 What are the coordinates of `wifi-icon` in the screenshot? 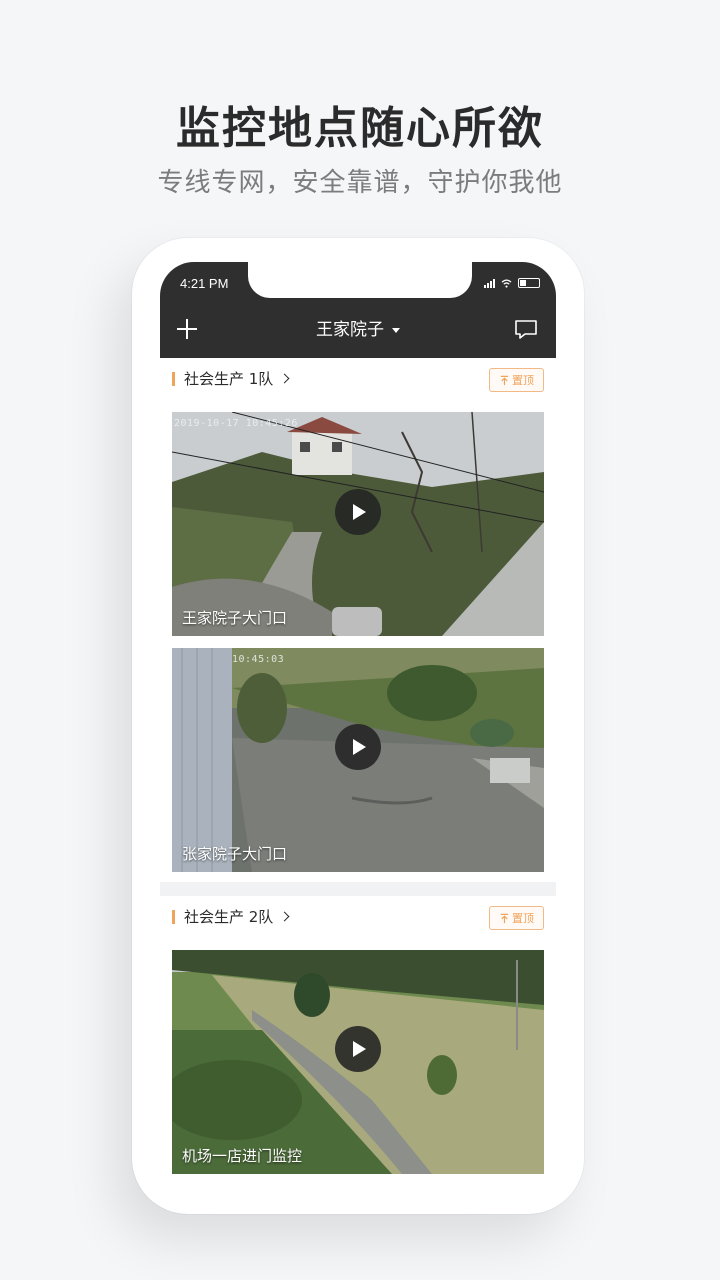 It's located at (506, 283).